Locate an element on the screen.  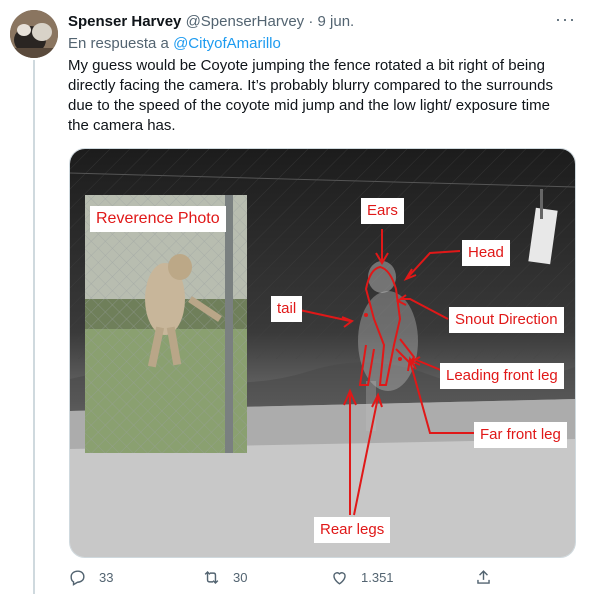
annotation-leading-front-leg: Leading front leg is located at coordinates (502, 376).